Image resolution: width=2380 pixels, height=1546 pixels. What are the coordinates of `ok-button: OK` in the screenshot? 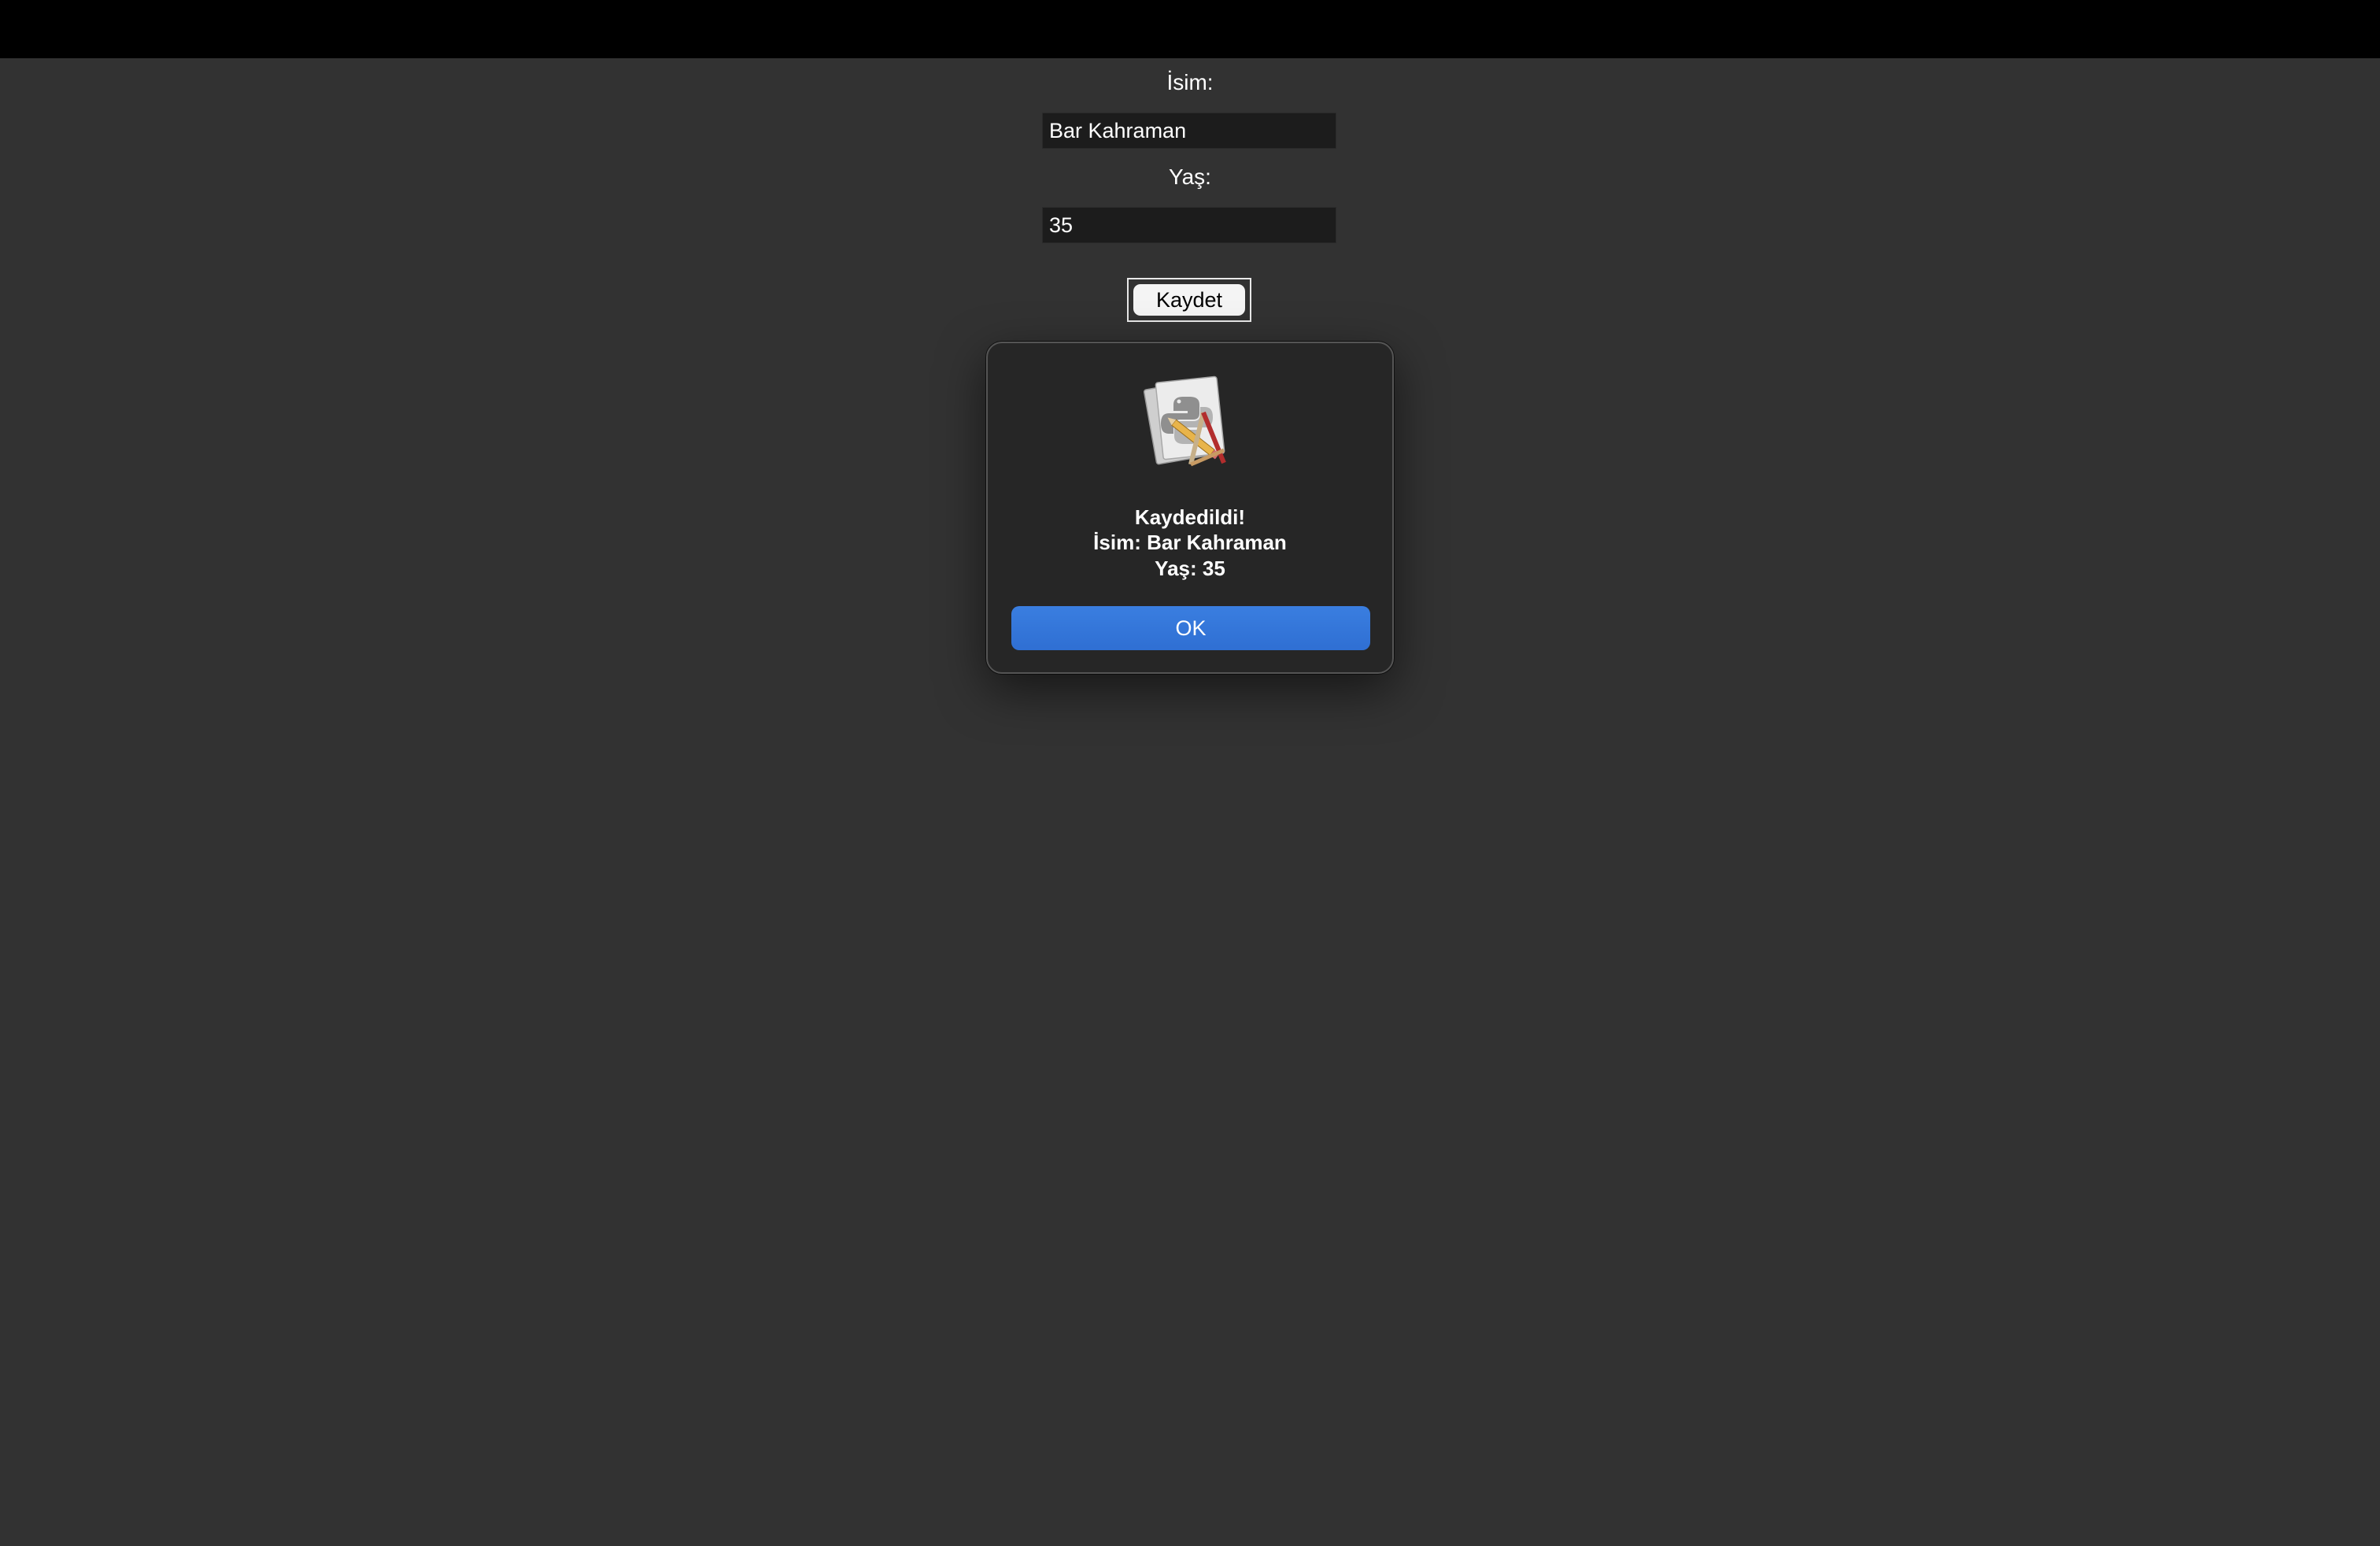 It's located at (1190, 628).